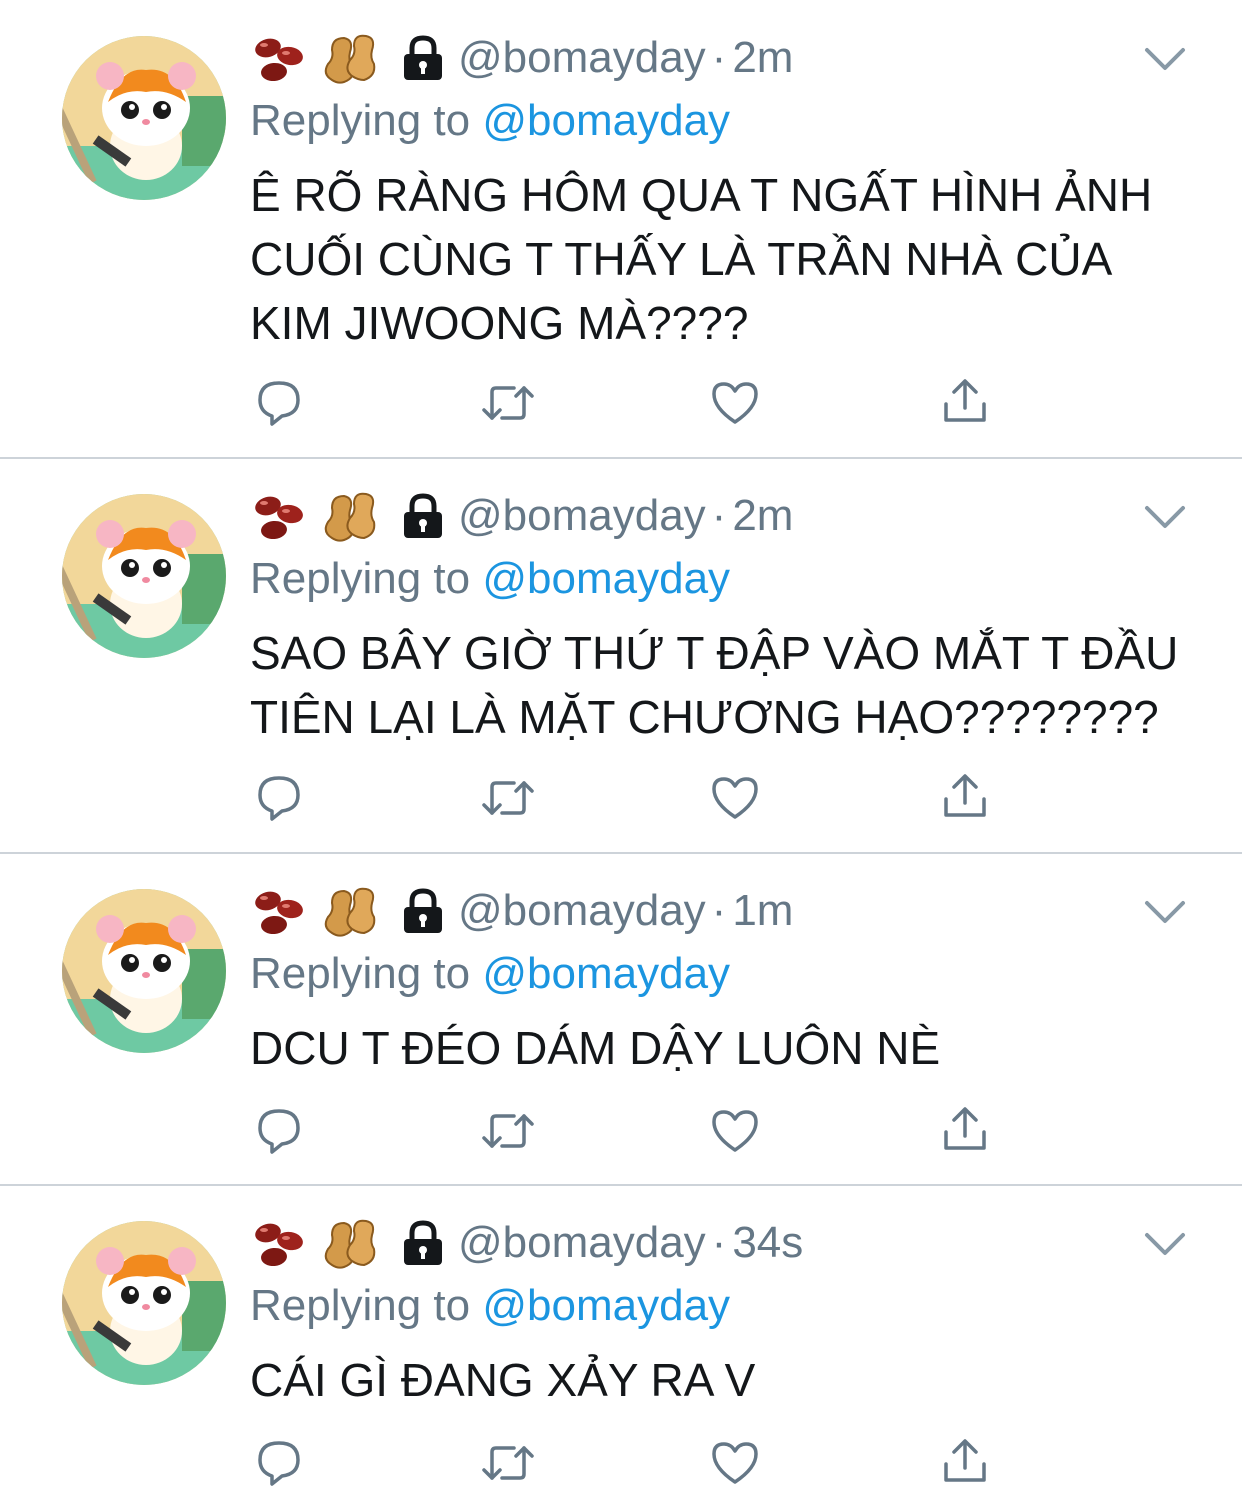 The height and width of the screenshot is (1511, 1242). I want to click on tweet-text-line: DCU T ĐÉO DÁM DẬY LUÔN NÈ, so click(595, 1048).